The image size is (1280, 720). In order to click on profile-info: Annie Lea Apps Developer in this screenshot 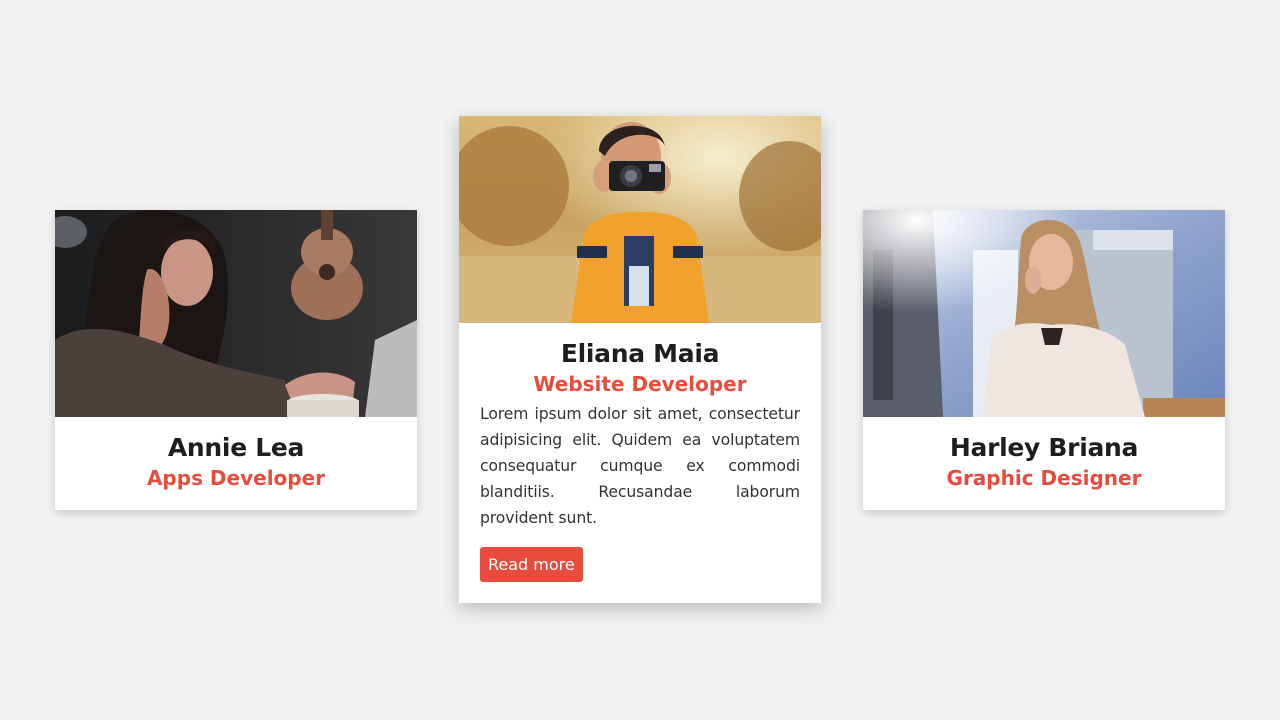, I will do `click(236, 455)`.